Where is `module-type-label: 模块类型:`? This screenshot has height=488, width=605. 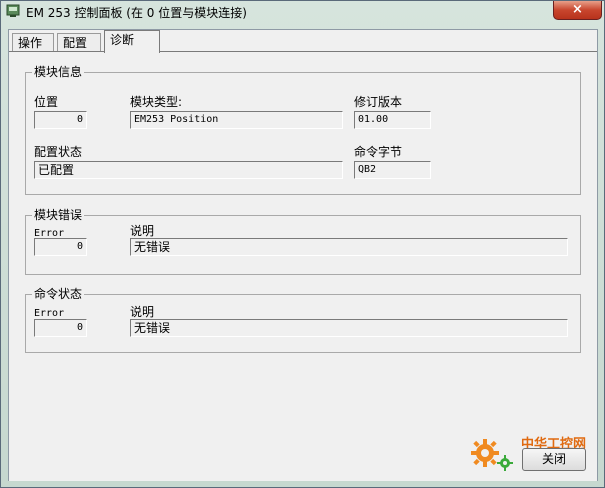 module-type-label: 模块类型: is located at coordinates (156, 102).